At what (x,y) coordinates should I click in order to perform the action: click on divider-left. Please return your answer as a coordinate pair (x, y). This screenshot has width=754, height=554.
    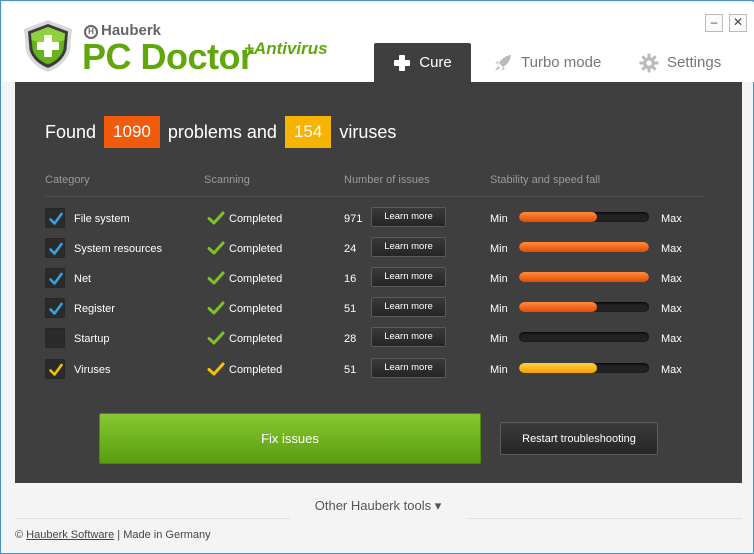
    Looking at the image, I should click on (152, 518).